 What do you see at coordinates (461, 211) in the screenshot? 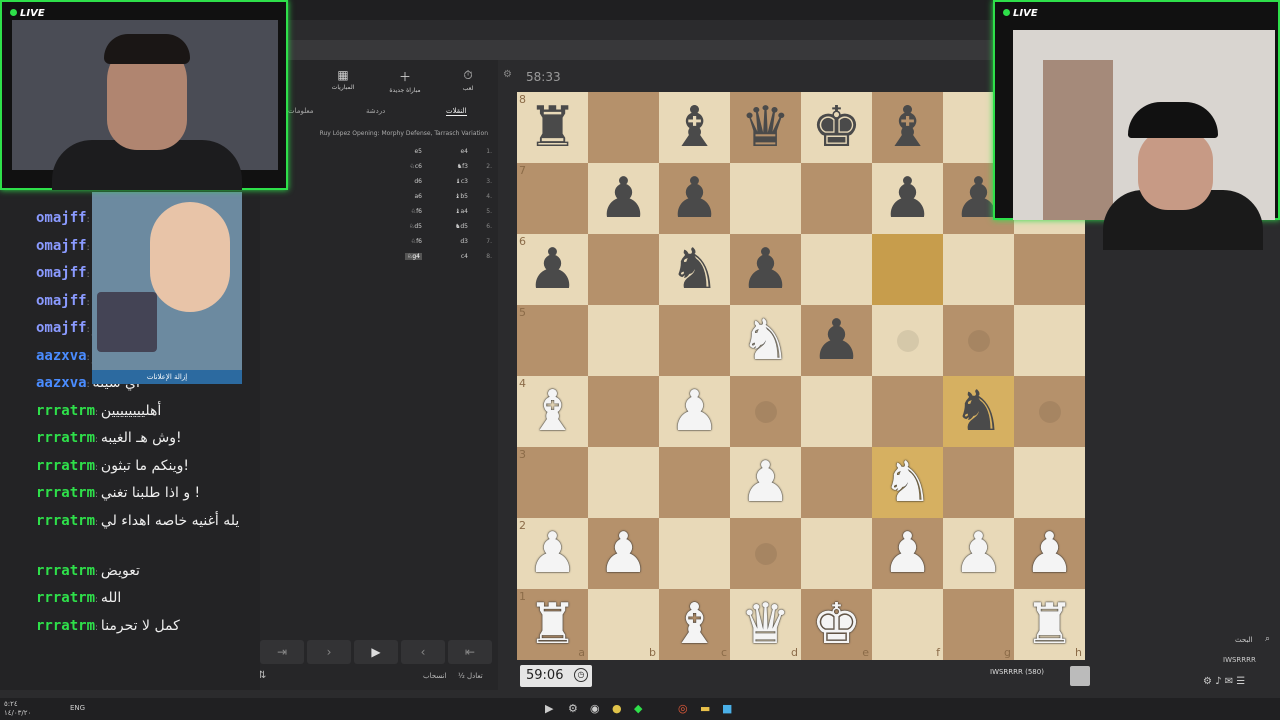
I see `white-move: ♝a4` at bounding box center [461, 211].